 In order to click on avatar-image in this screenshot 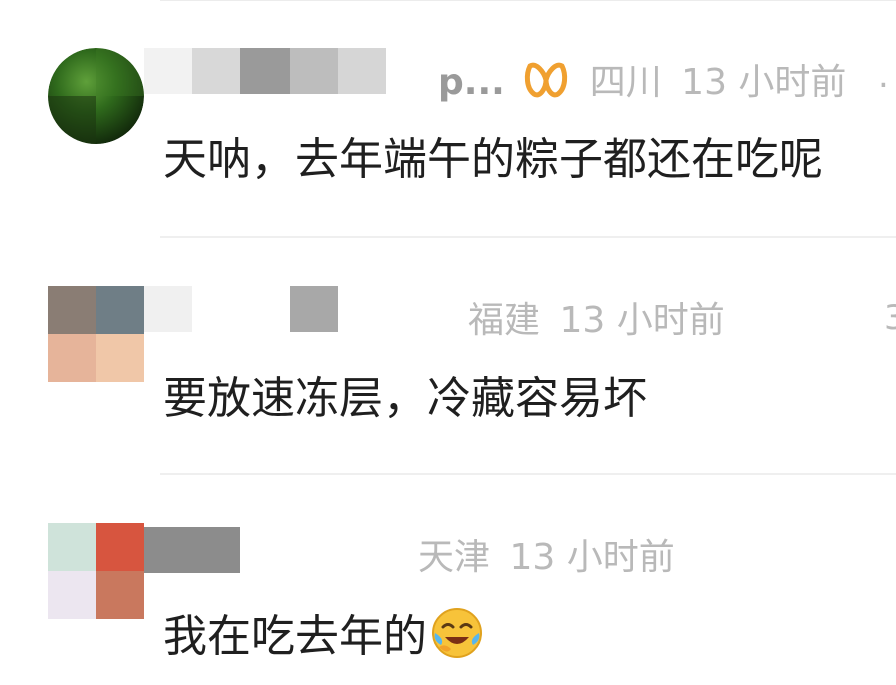, I will do `click(96, 96)`.